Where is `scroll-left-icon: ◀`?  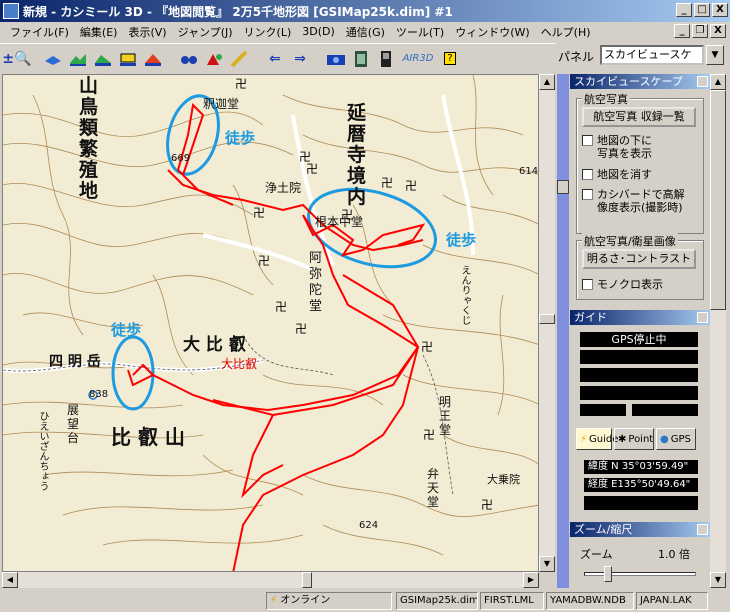 scroll-left-icon: ◀ is located at coordinates (10, 580).